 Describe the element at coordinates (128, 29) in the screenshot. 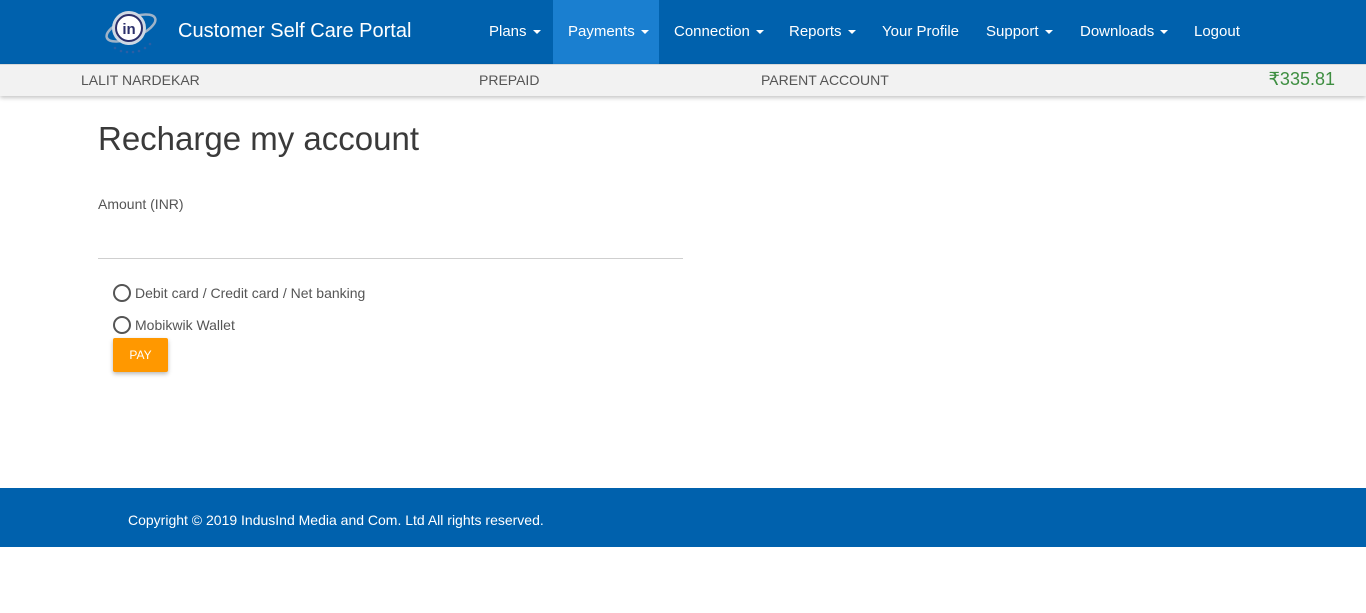

I see `logo-text: in` at that location.